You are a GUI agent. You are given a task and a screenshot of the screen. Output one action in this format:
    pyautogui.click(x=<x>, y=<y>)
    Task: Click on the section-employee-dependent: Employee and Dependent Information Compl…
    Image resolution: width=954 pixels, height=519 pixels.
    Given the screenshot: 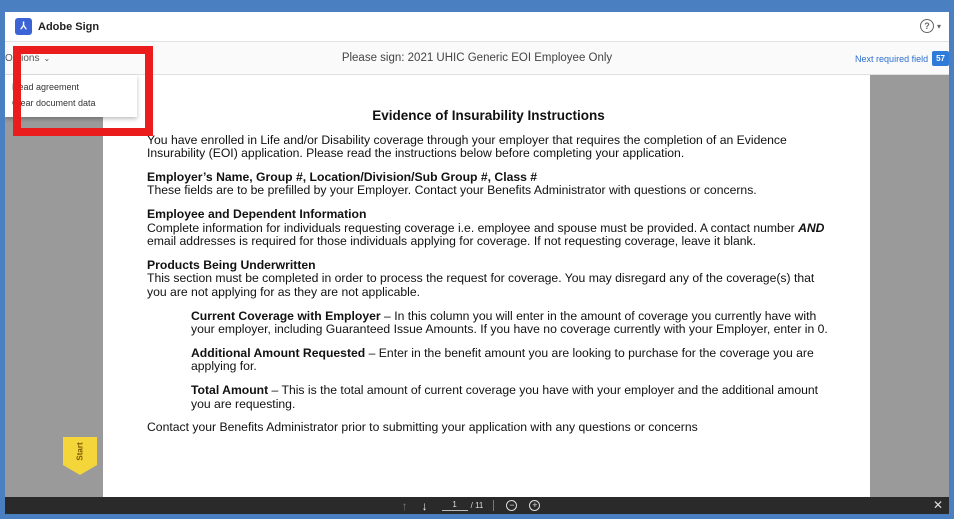 What is the action you would take?
    pyautogui.click(x=488, y=227)
    